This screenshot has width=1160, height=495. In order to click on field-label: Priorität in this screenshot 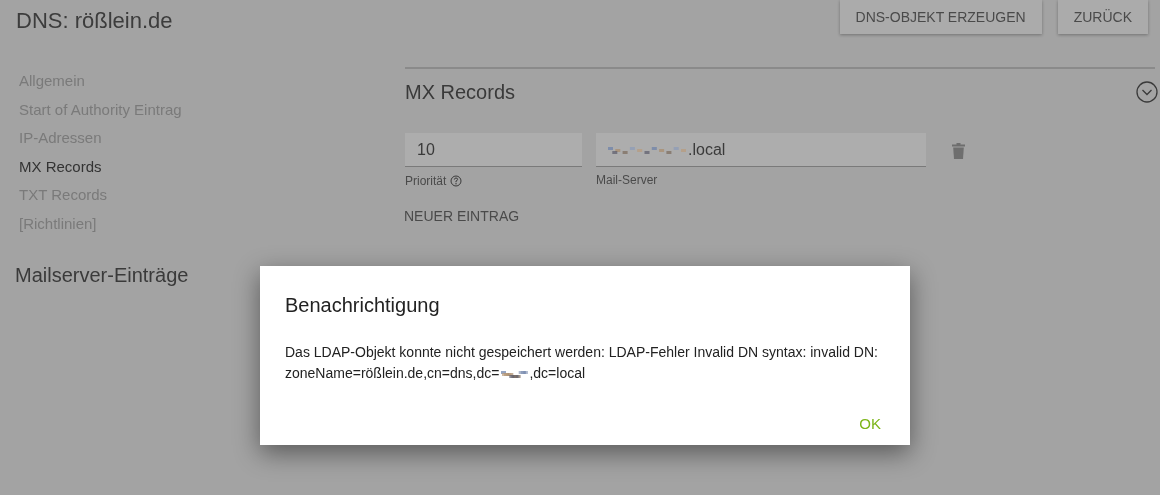, I will do `click(426, 181)`.